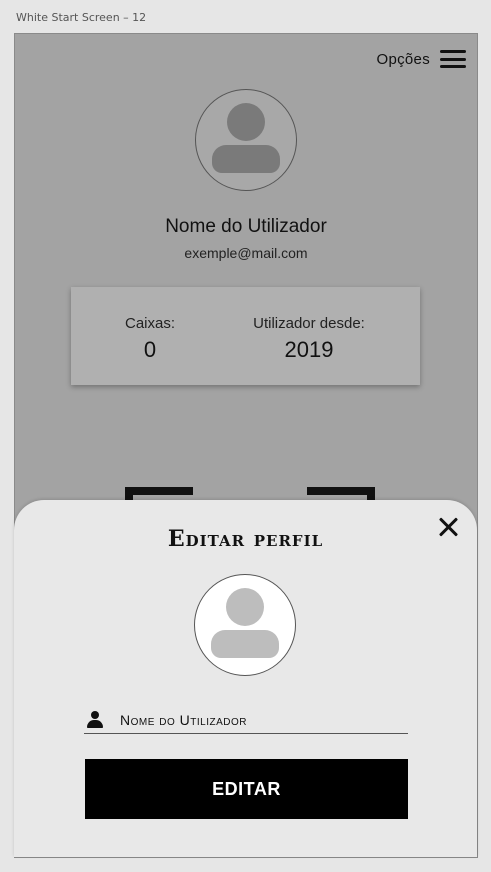  Describe the element at coordinates (260, 719) in the screenshot. I see `name-input` at that location.